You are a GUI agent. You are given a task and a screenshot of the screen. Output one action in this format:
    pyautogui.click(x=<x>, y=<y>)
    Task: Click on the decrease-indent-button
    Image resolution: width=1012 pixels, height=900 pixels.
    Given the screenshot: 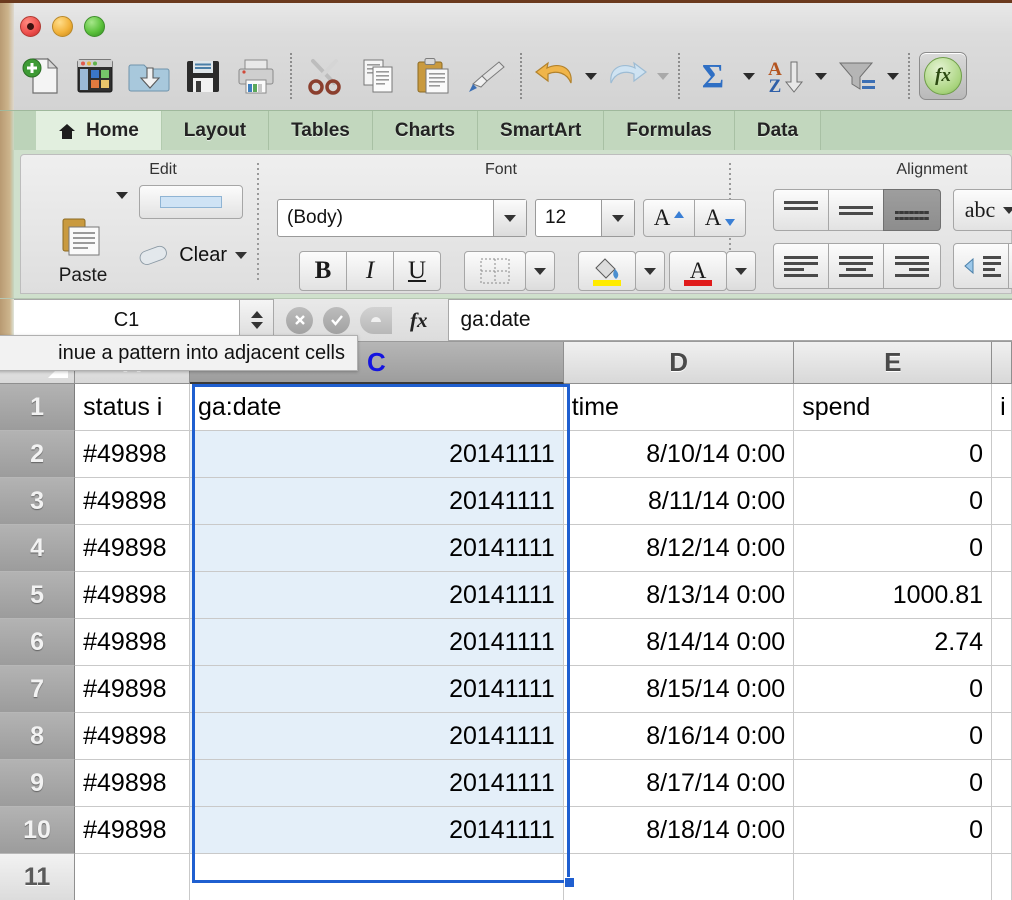 What is the action you would take?
    pyautogui.click(x=981, y=266)
    